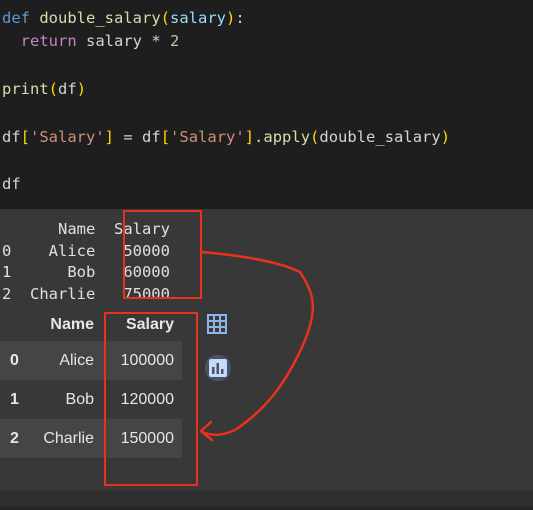 This screenshot has height=510, width=533. Describe the element at coordinates (380, 137) in the screenshot. I see `apply-arg: double_salary` at that location.